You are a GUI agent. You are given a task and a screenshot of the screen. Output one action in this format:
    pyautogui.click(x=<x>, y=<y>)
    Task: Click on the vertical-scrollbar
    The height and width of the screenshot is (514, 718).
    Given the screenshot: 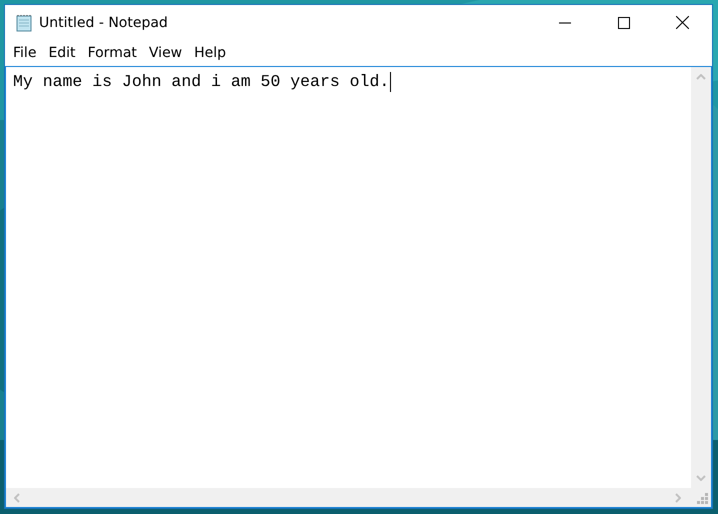 What is the action you would take?
    pyautogui.click(x=701, y=277)
    